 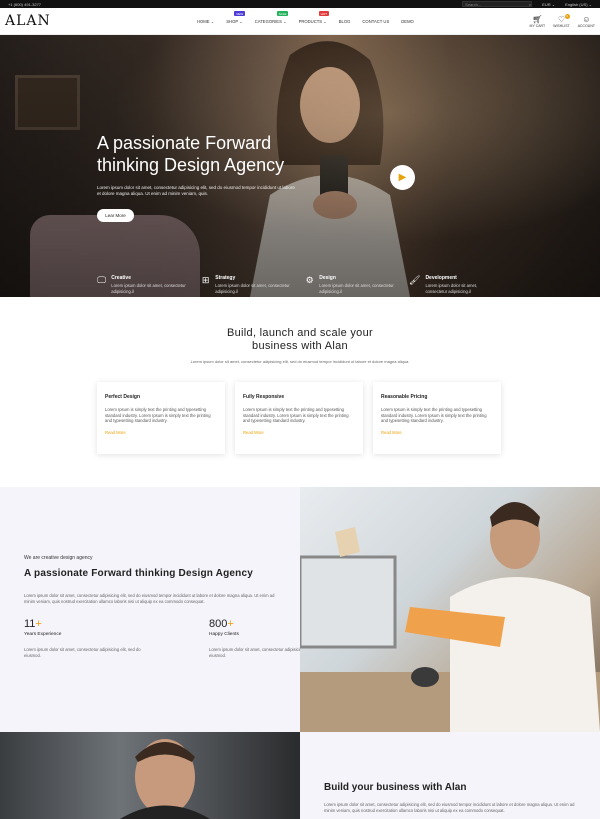 I want to click on play-icon: ▶, so click(x=402, y=177).